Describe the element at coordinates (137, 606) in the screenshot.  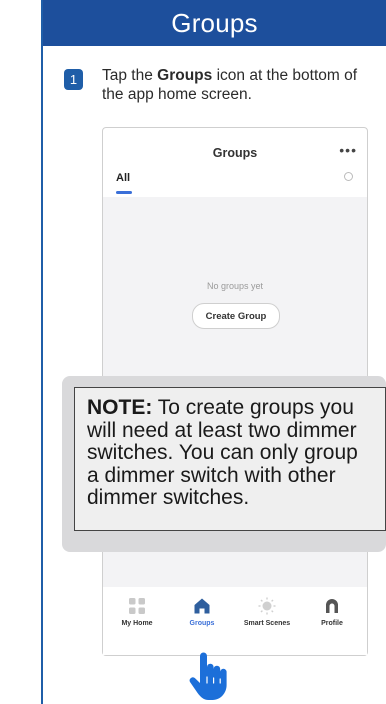
I see `grid-icon` at that location.